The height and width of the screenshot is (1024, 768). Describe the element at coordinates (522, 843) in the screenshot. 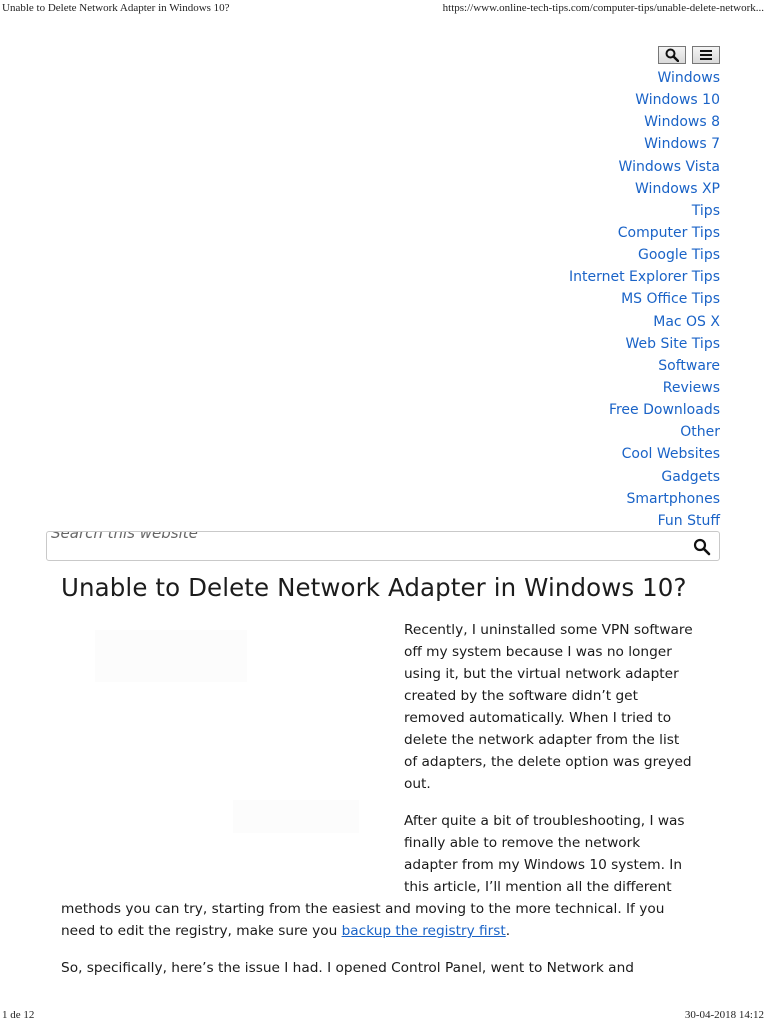

I see `paragraph-2-line: finally able to remove the network` at that location.